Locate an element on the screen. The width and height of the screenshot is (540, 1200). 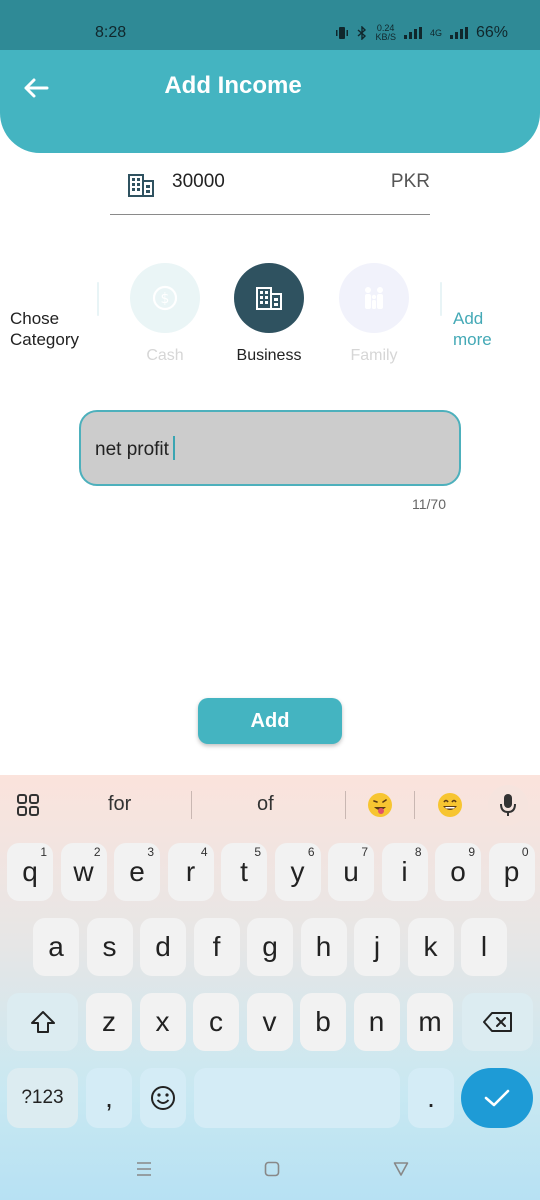
menu-lines-icon is located at coordinates (144, 1169).